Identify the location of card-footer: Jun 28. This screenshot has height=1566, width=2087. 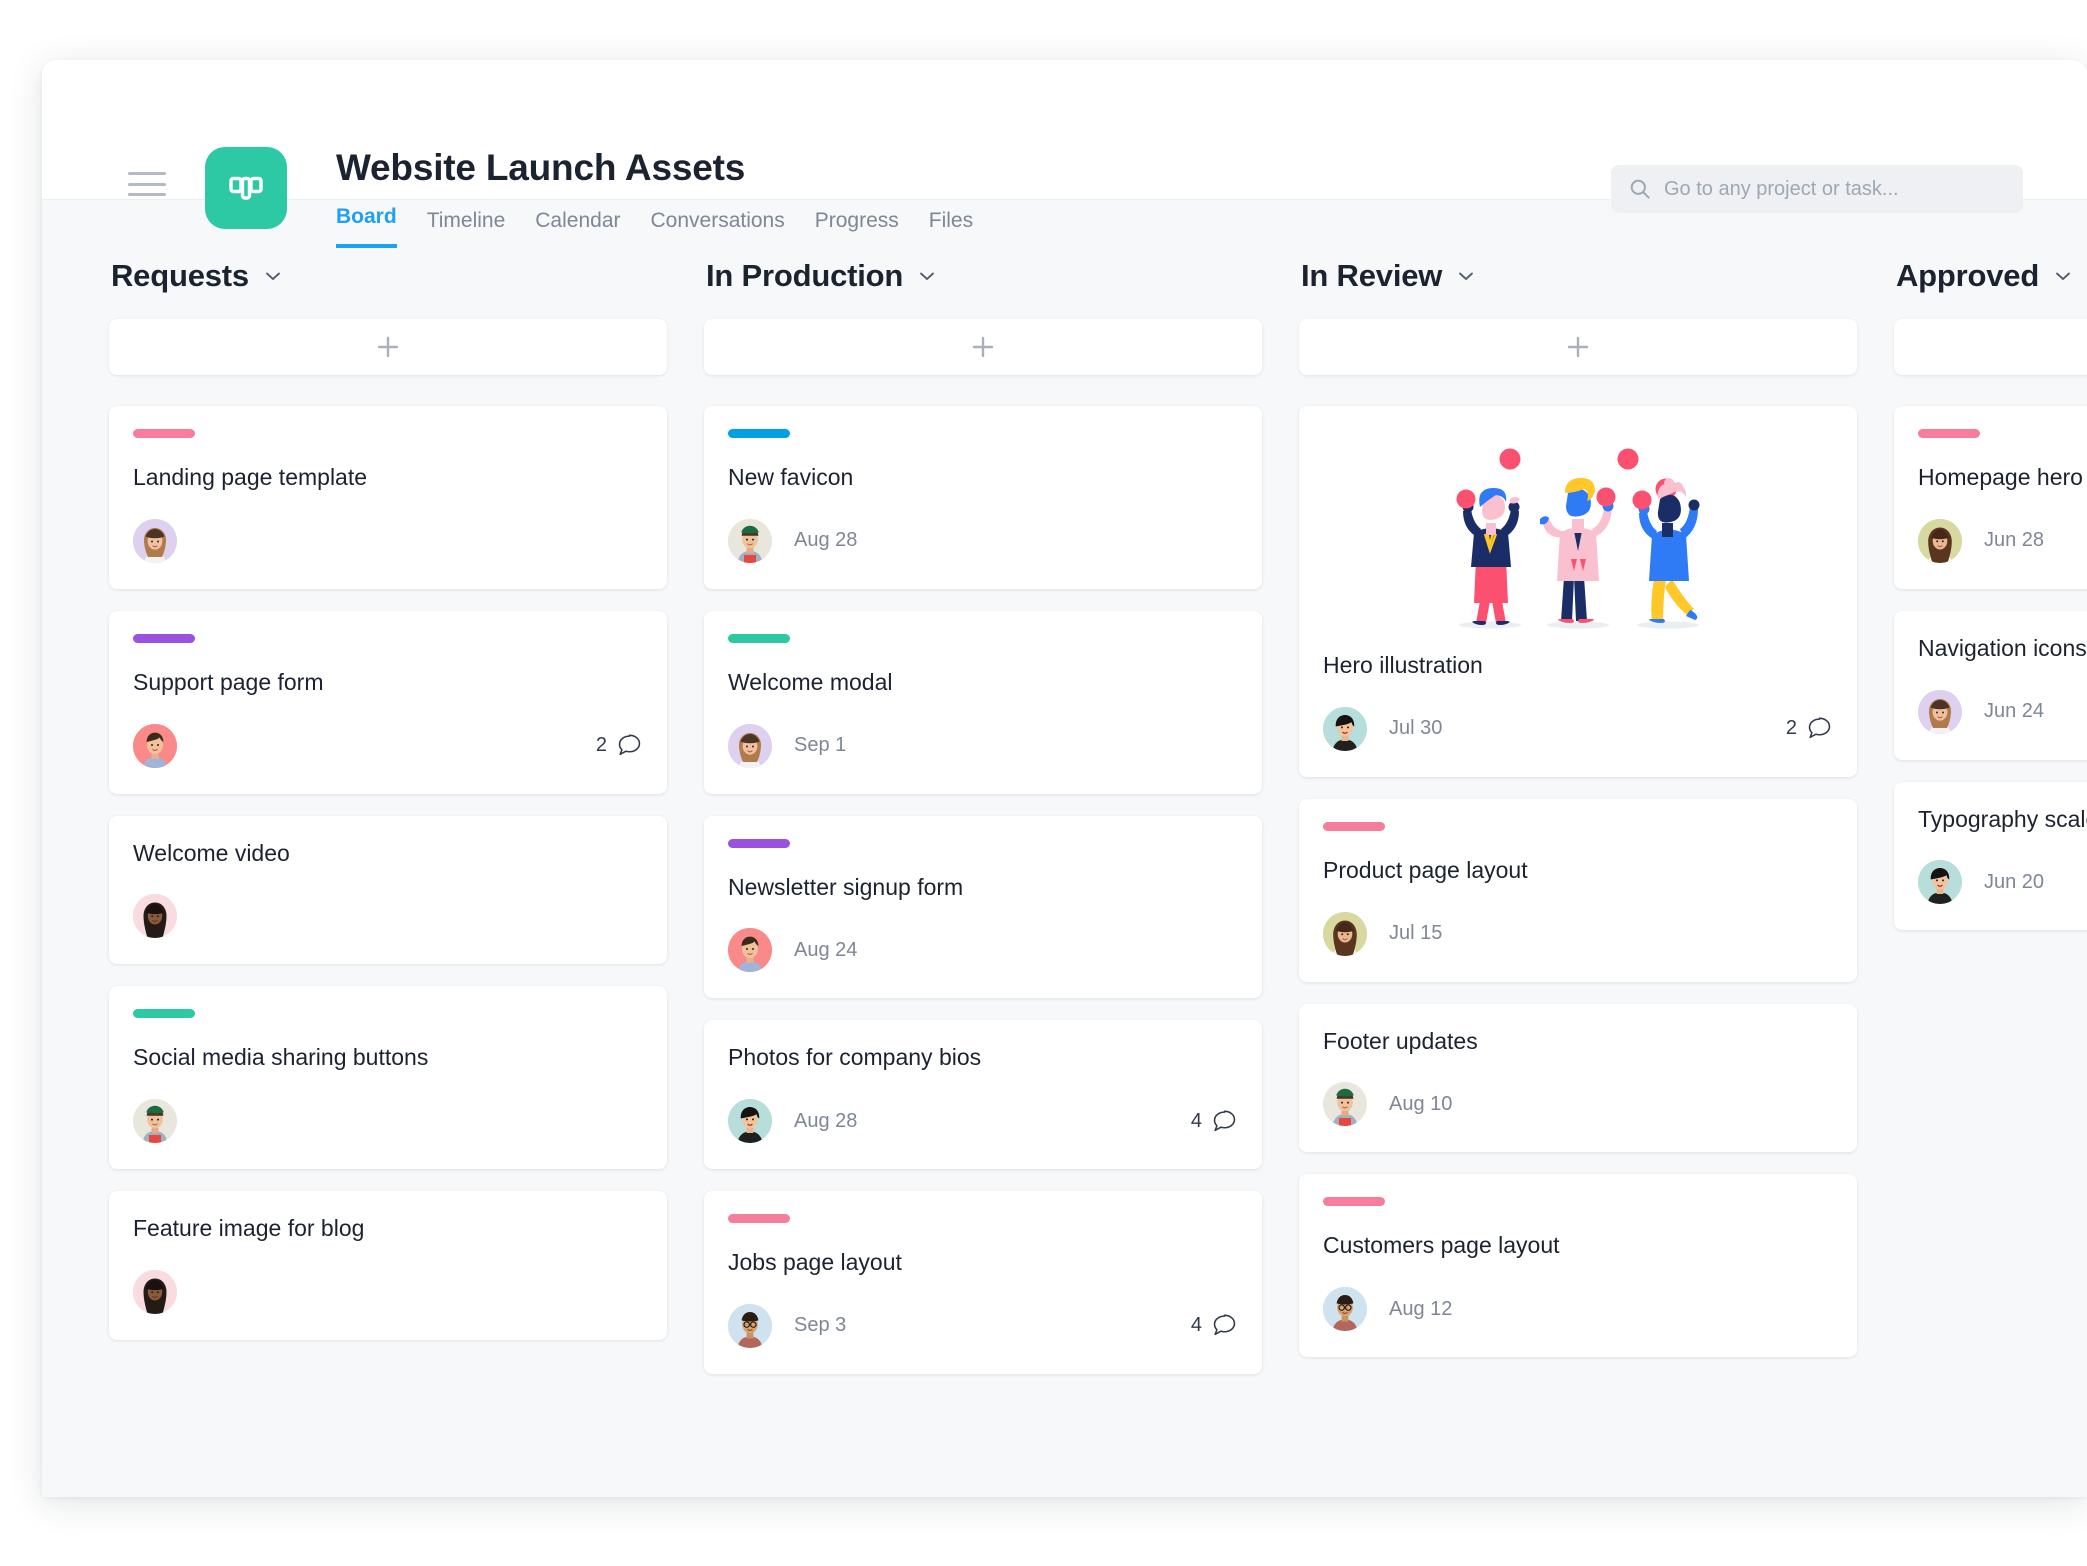
(2002, 540).